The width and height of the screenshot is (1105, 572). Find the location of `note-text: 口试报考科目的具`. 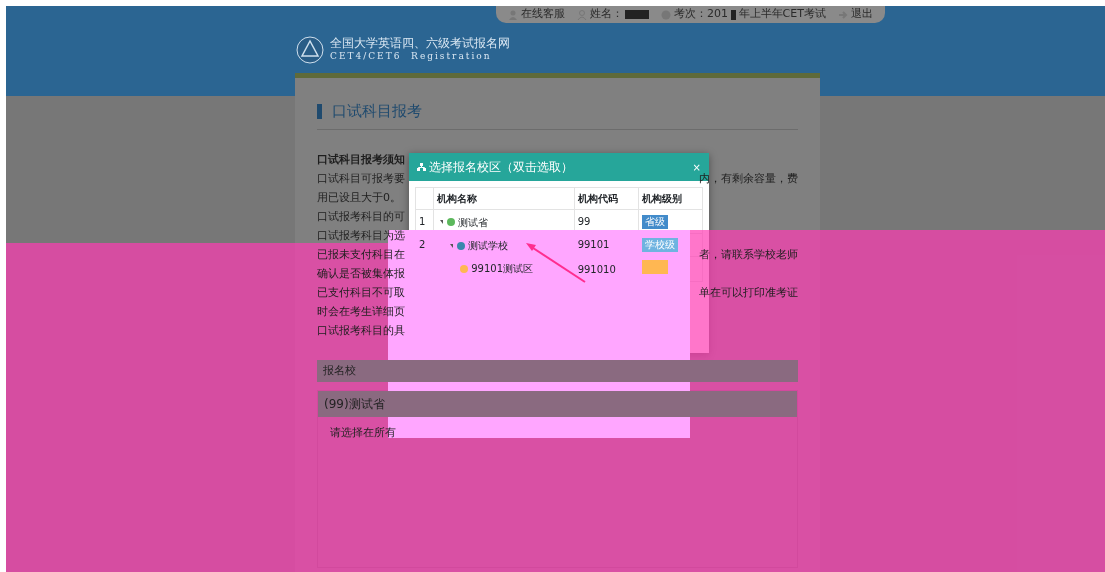

note-text: 口试报考科目的具 is located at coordinates (361, 330).